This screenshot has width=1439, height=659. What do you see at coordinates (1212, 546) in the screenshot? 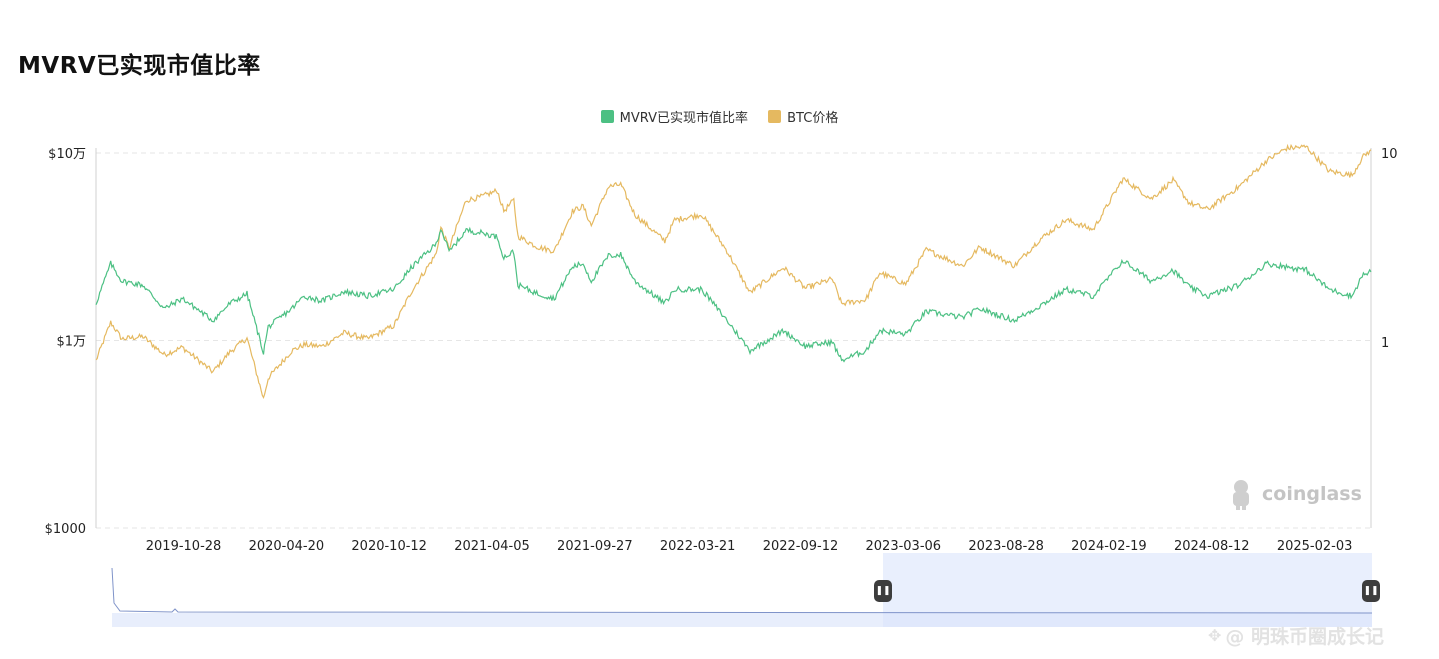
I see `x-tick-label: 2024-08-12` at bounding box center [1212, 546].